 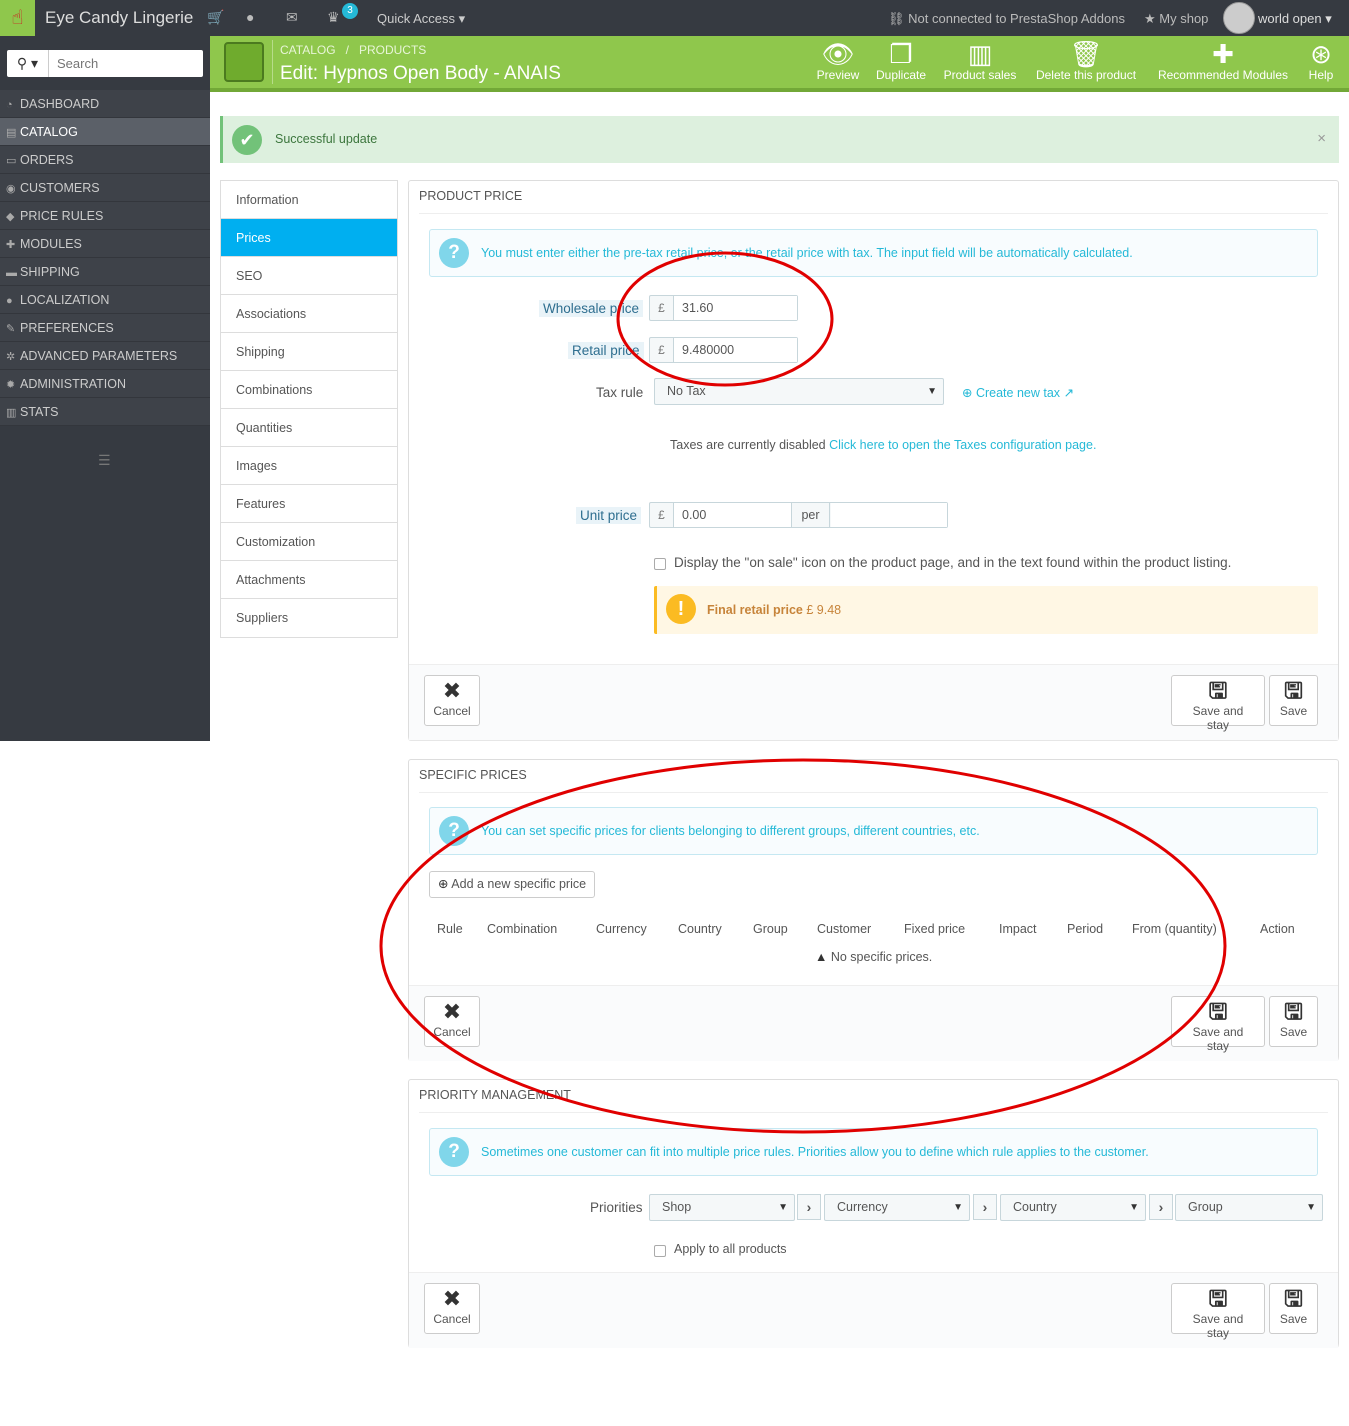 What do you see at coordinates (660, 564) in the screenshot?
I see `on-sale-checkbox` at bounding box center [660, 564].